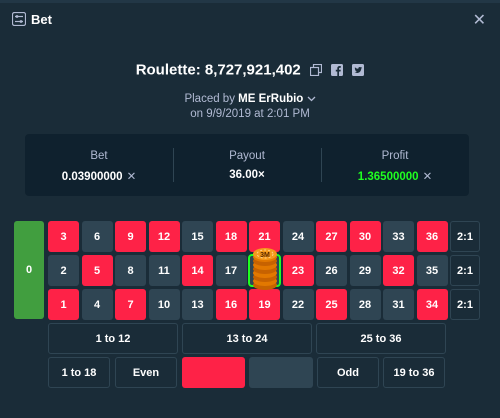 This screenshot has width=500, height=418. Describe the element at coordinates (164, 304) in the screenshot. I see `number-cell-10: 10` at that location.